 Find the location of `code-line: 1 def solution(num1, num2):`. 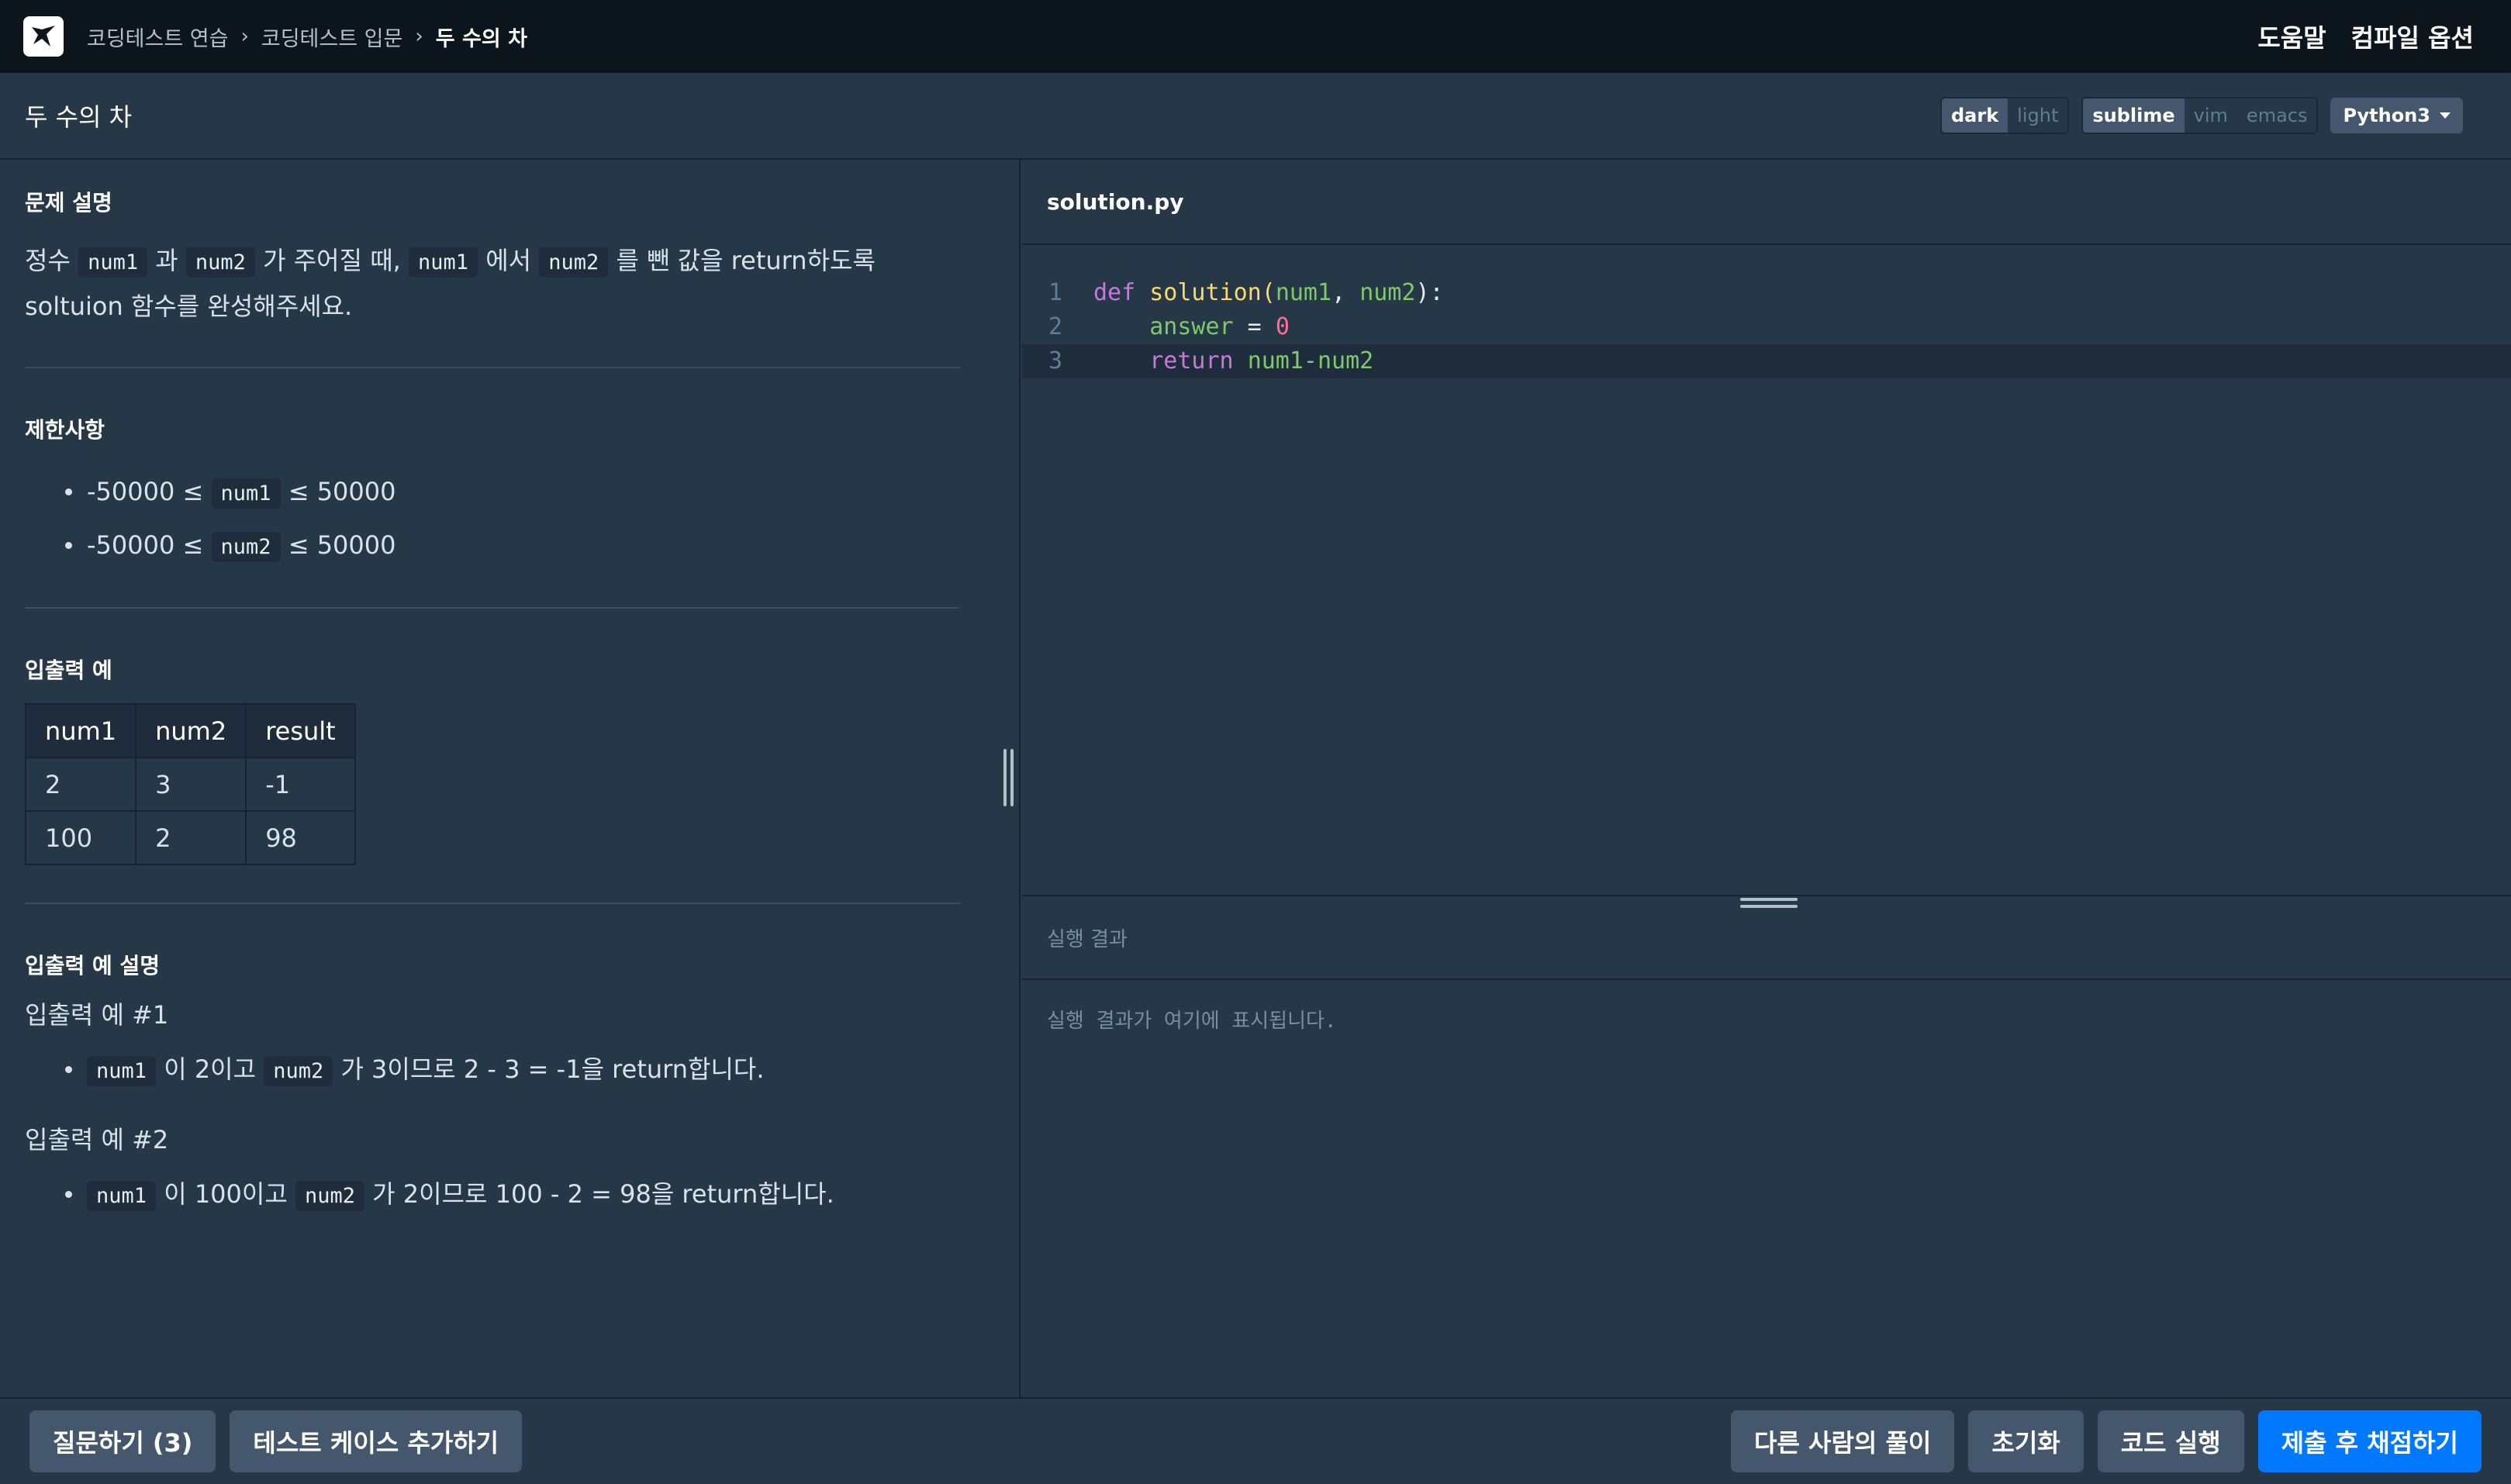

code-line: 1 def solution(num1, num2): is located at coordinates (1766, 293).